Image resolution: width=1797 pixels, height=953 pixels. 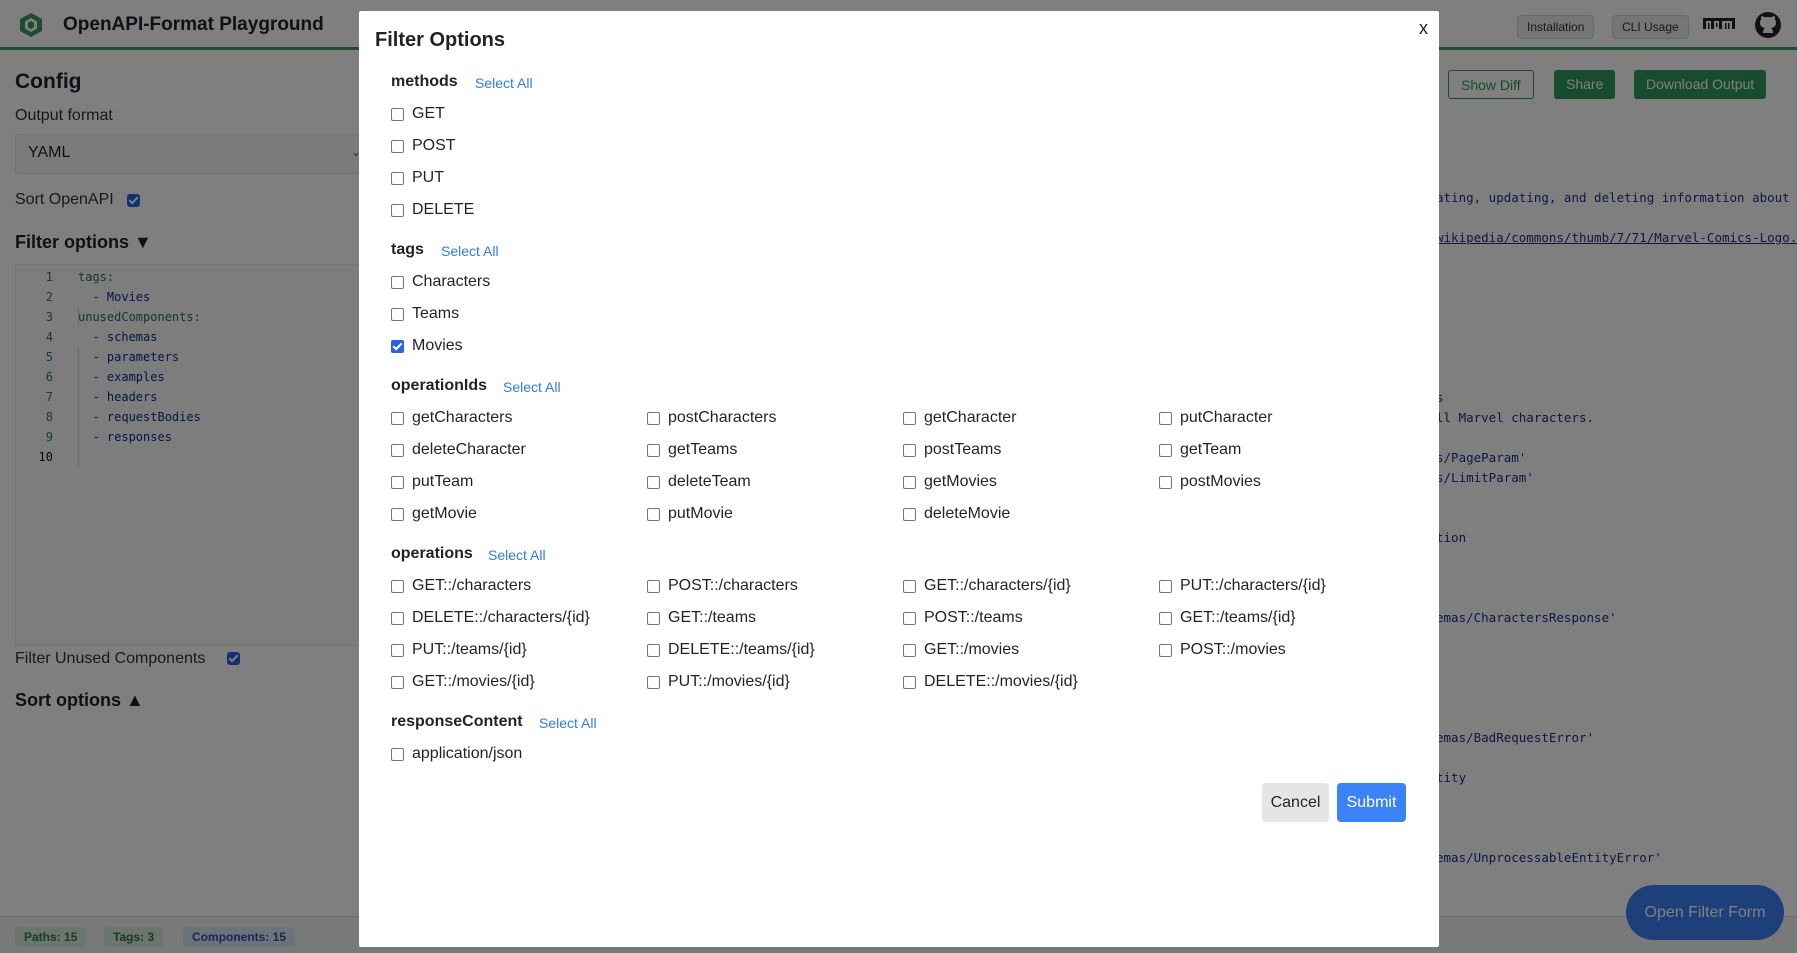 What do you see at coordinates (424, 81) in the screenshot?
I see `group-title-methods: methods` at bounding box center [424, 81].